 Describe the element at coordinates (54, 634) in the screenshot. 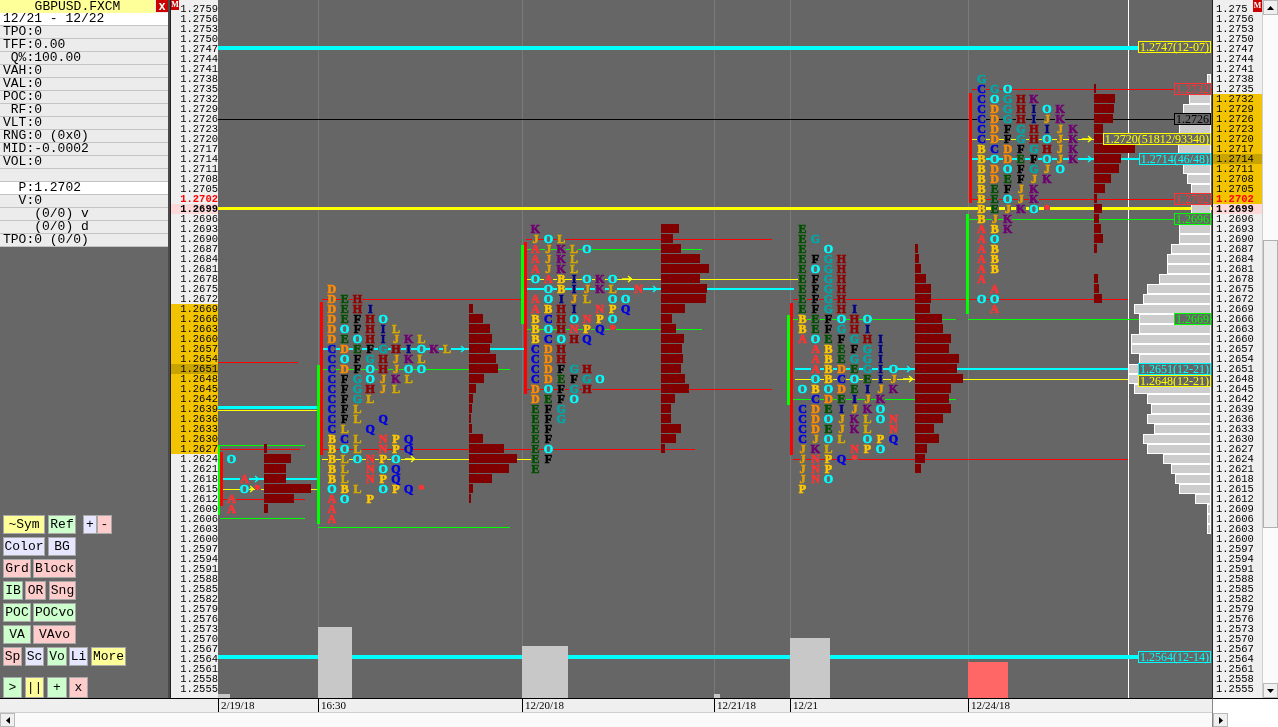

I see `tool-button: VAvo` at that location.